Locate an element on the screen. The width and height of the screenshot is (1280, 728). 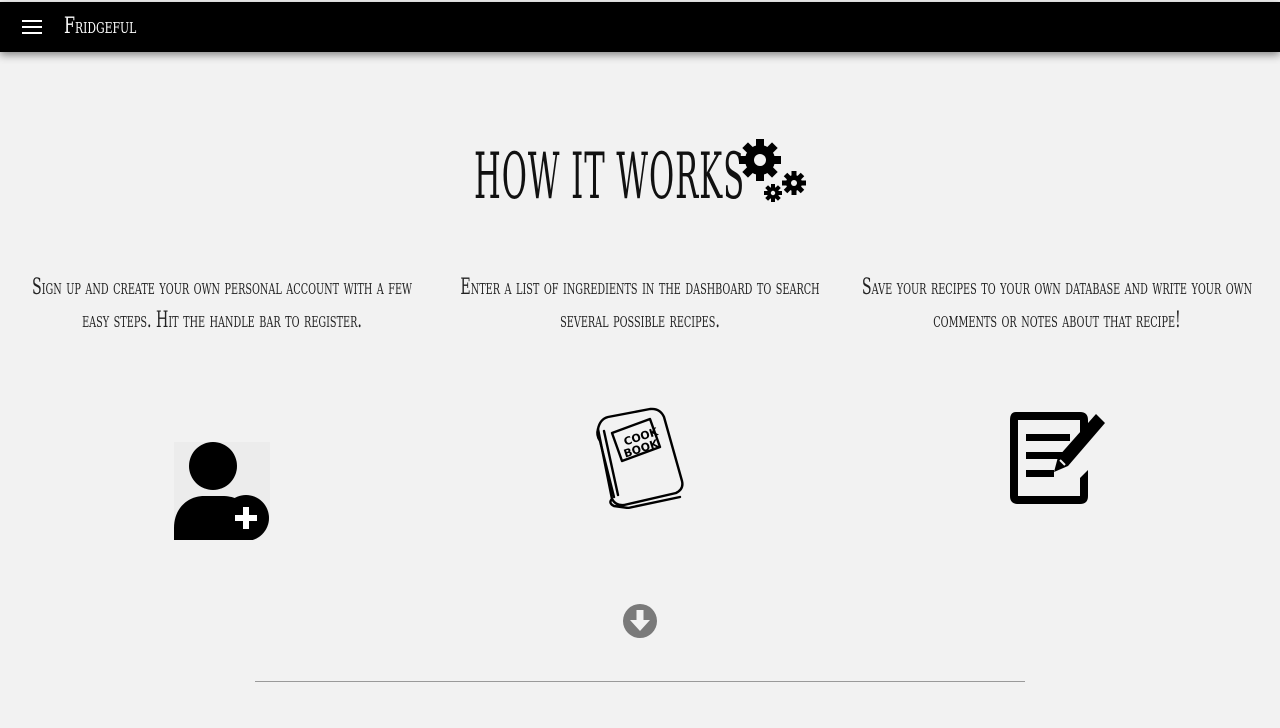
cookbook-icon: COOK BOOK is located at coordinates (640, 458).